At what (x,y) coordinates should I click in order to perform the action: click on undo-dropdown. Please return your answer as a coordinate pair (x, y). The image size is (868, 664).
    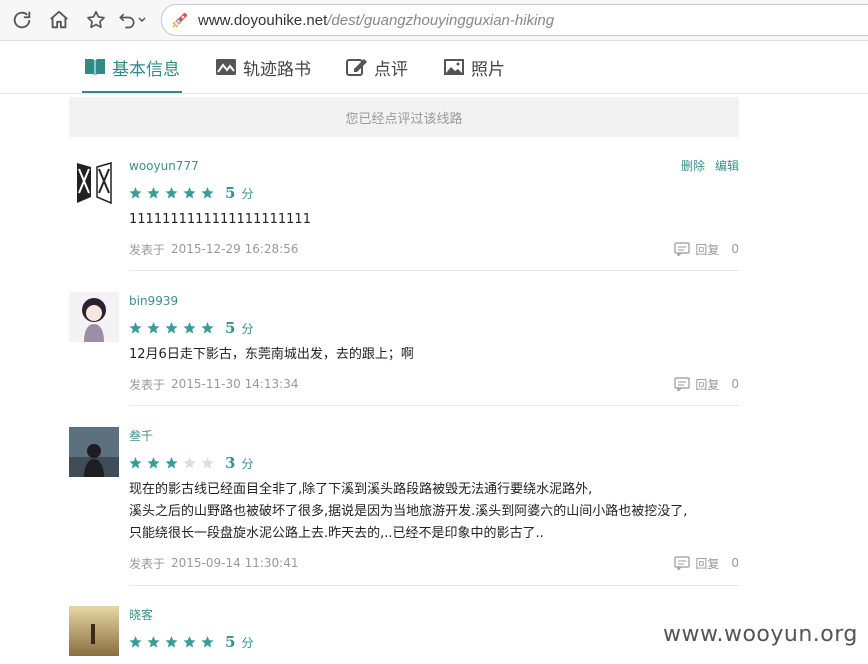
    Looking at the image, I should click on (132, 20).